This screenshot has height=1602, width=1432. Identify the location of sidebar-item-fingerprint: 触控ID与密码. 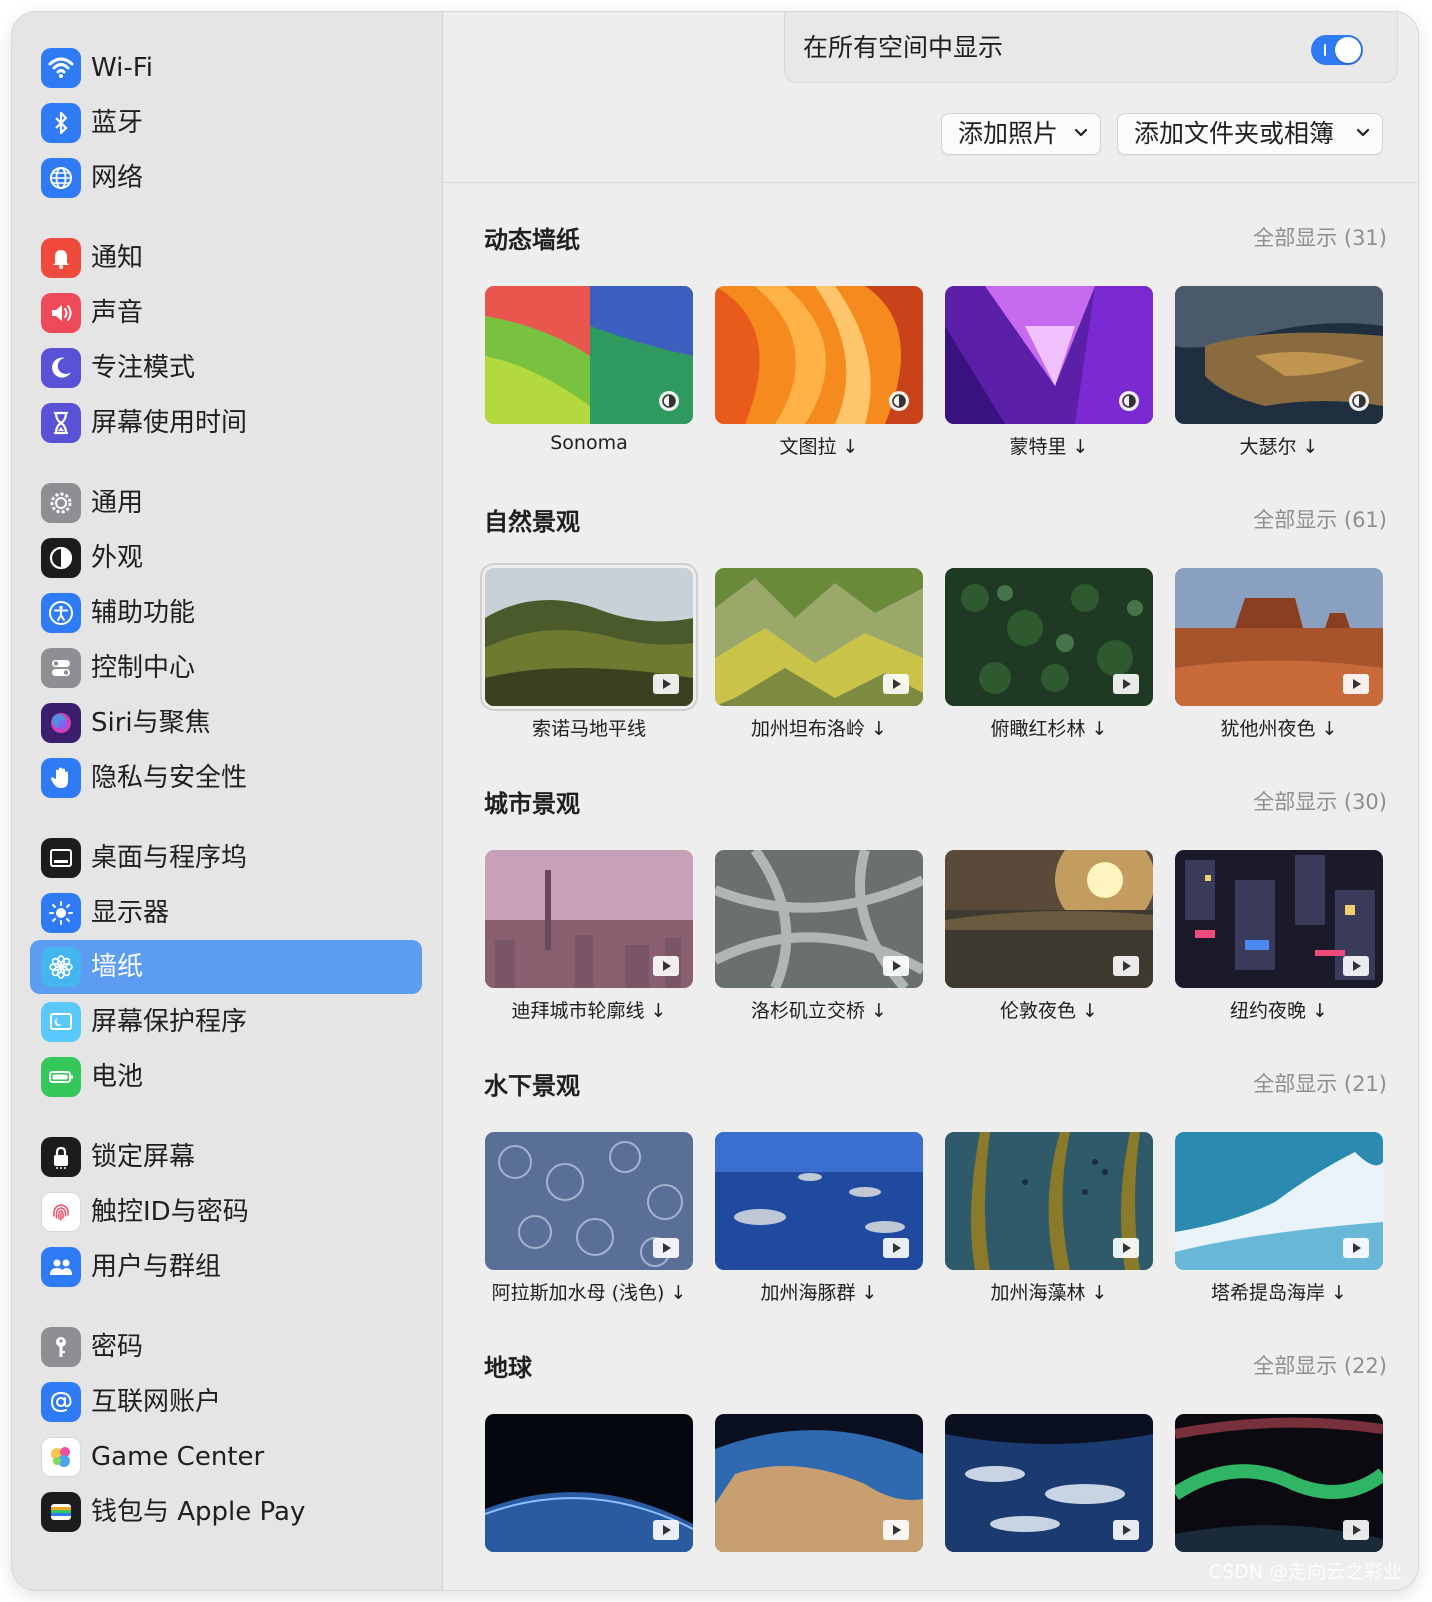
(226, 1212).